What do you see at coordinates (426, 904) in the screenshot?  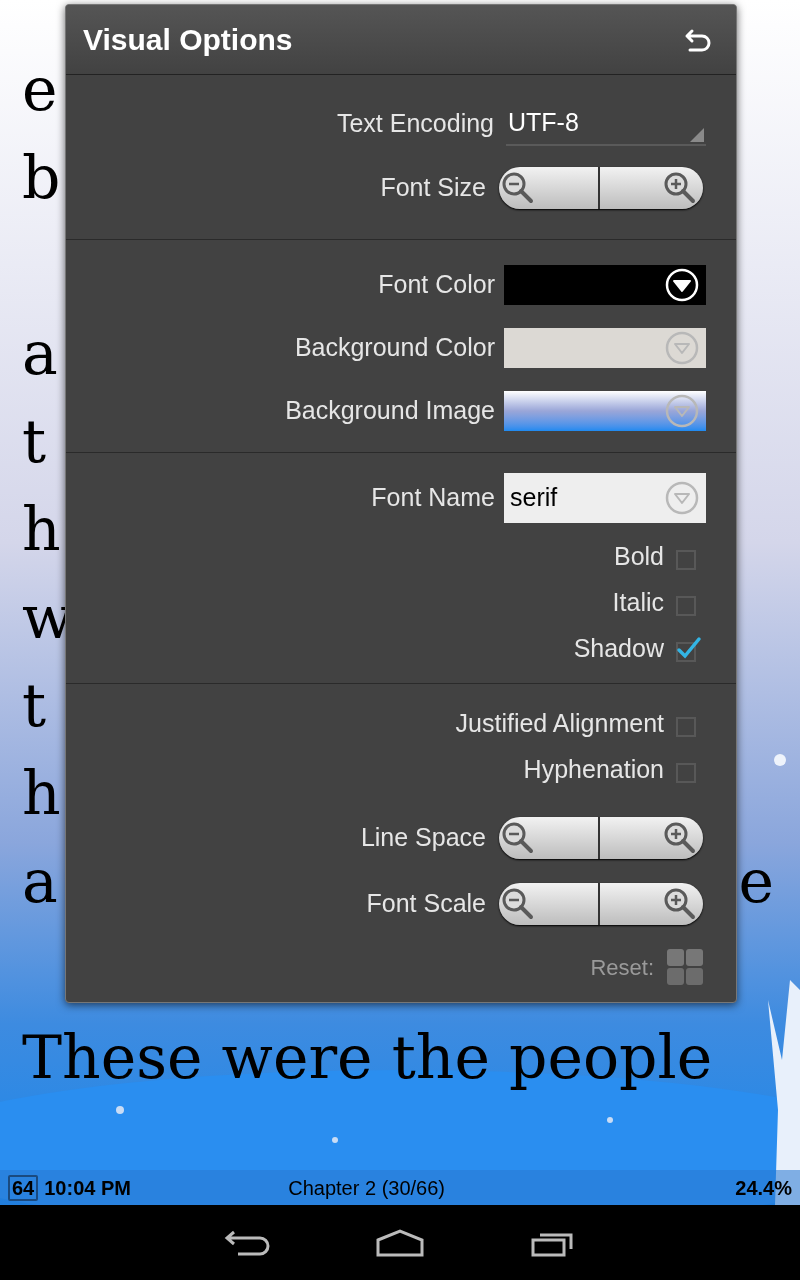 I see `option-label: Font Scale` at bounding box center [426, 904].